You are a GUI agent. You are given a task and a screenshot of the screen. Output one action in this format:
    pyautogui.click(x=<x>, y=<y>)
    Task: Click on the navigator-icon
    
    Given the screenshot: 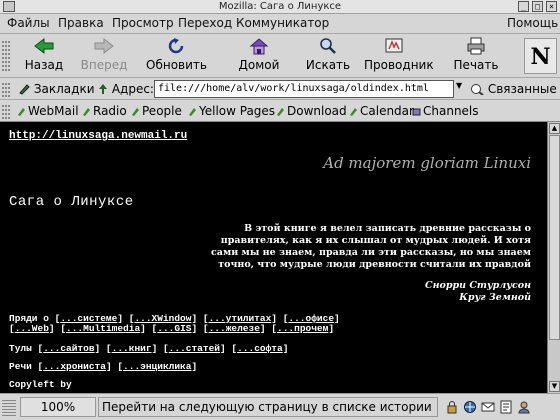 What is the action you would take?
    pyautogui.click(x=470, y=407)
    